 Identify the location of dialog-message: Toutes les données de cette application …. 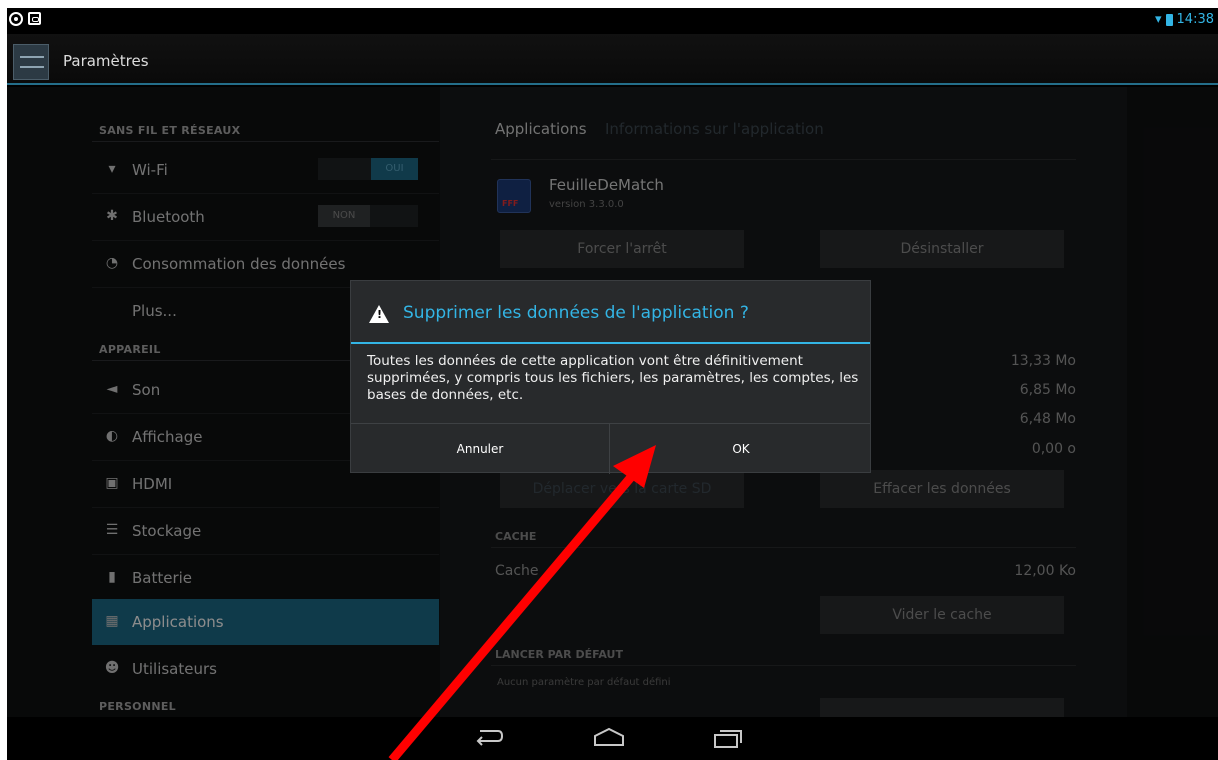
(613, 378).